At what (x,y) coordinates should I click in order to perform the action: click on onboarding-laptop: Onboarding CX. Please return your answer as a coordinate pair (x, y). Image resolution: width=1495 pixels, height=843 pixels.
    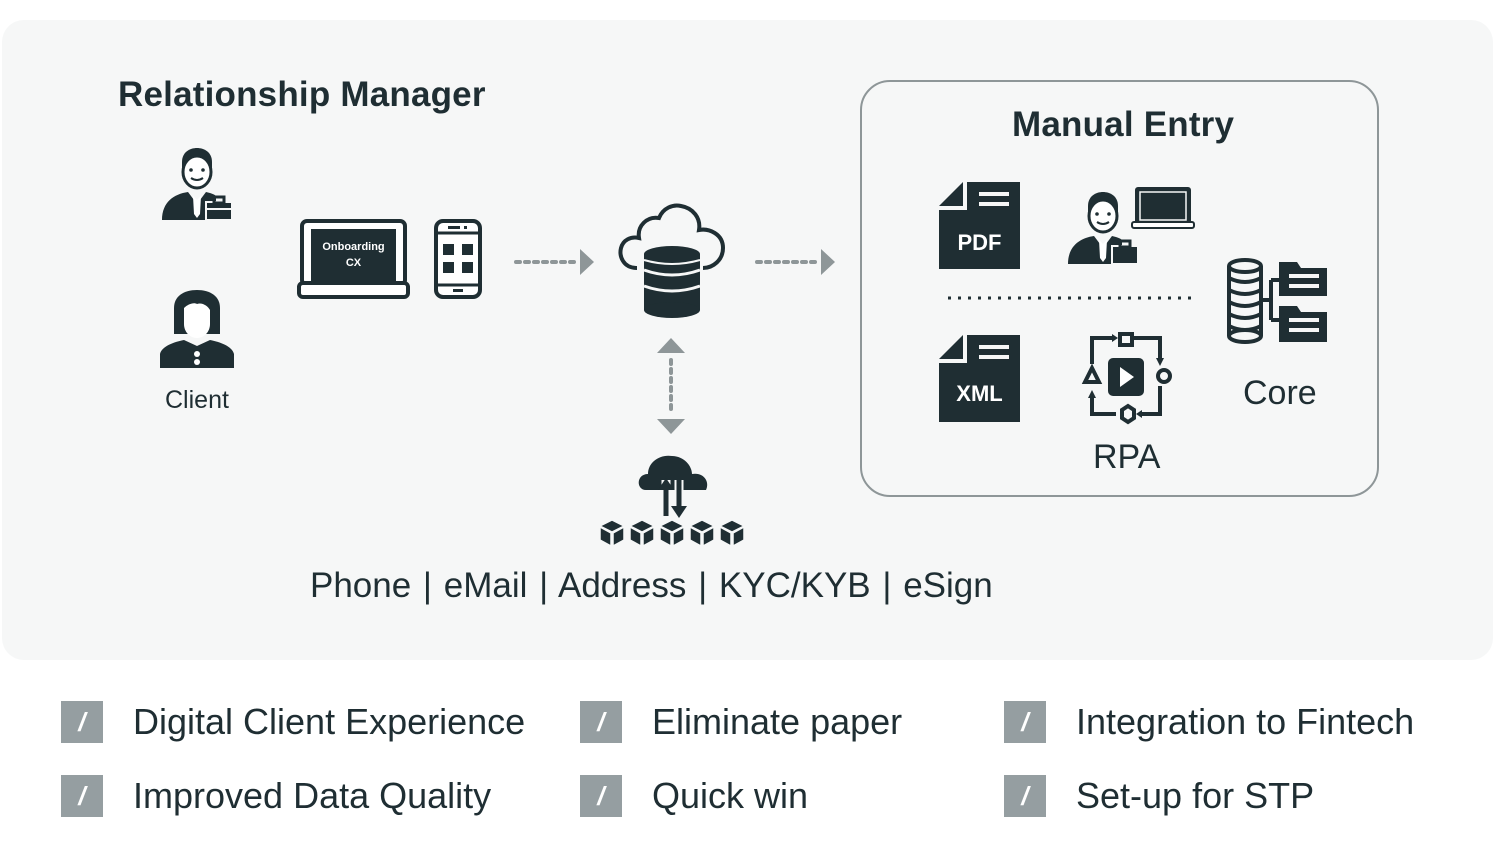
    Looking at the image, I should click on (353, 259).